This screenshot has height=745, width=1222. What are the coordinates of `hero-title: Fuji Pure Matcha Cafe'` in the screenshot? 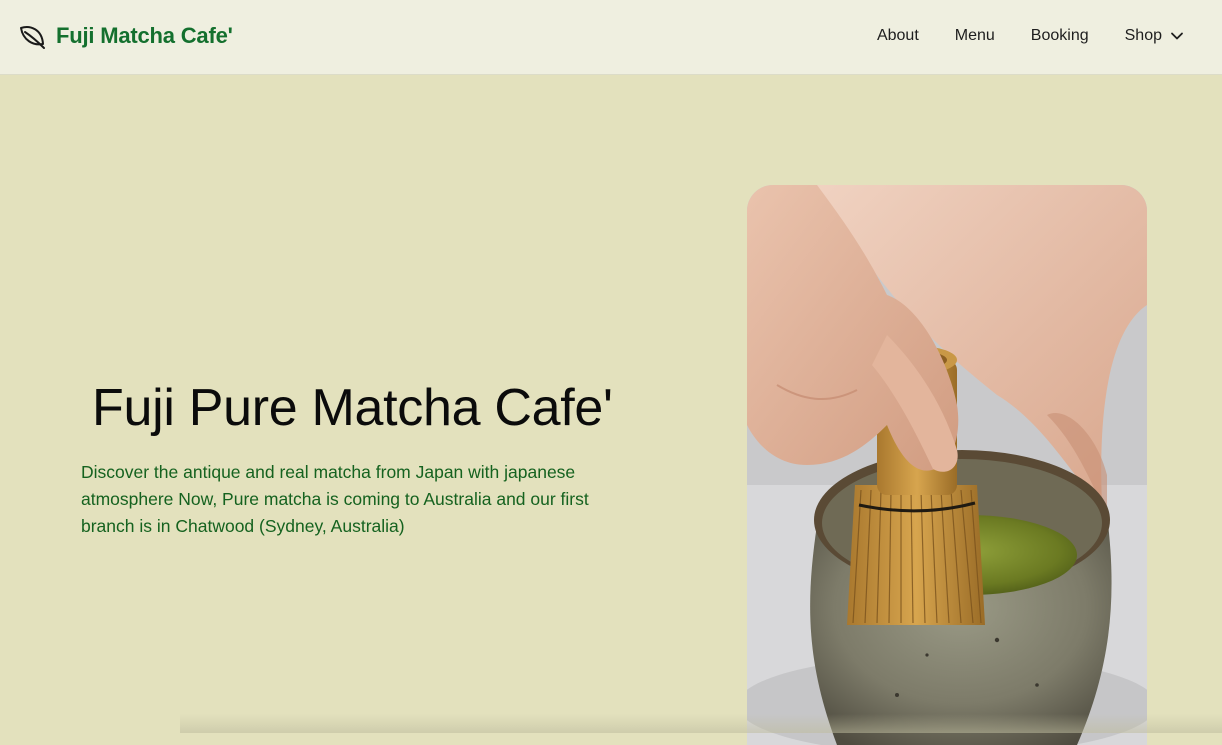 It's located at (352, 408).